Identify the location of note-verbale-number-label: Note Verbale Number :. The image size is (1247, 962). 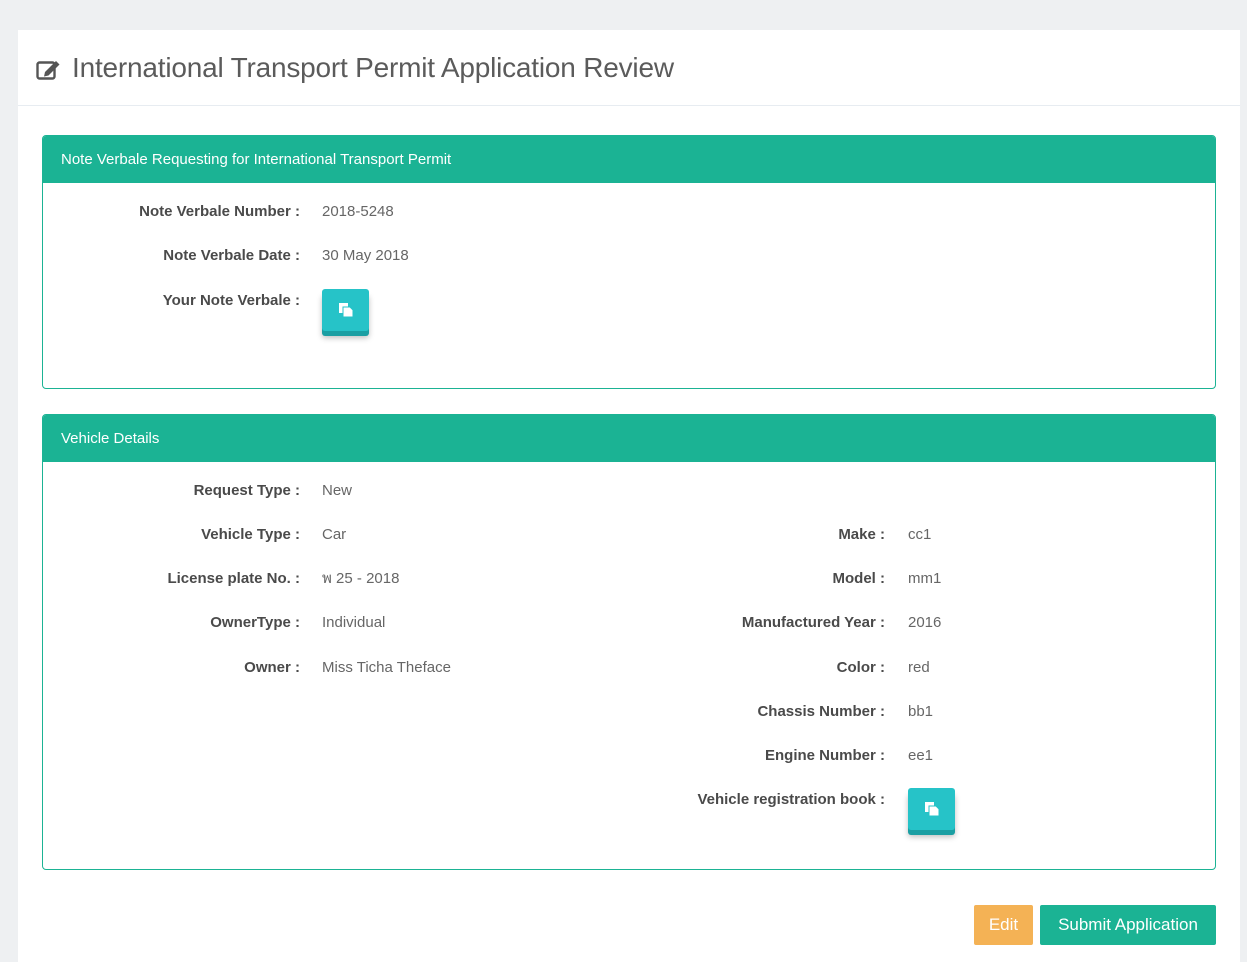
(219, 211).